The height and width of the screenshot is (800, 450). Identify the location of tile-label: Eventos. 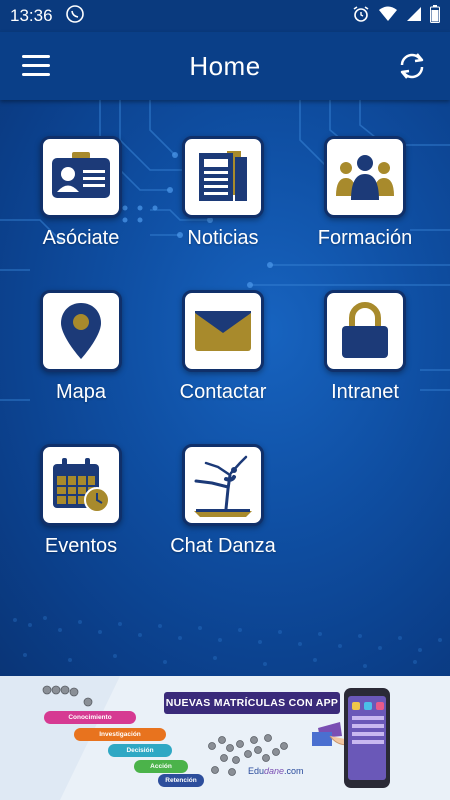
(81, 546).